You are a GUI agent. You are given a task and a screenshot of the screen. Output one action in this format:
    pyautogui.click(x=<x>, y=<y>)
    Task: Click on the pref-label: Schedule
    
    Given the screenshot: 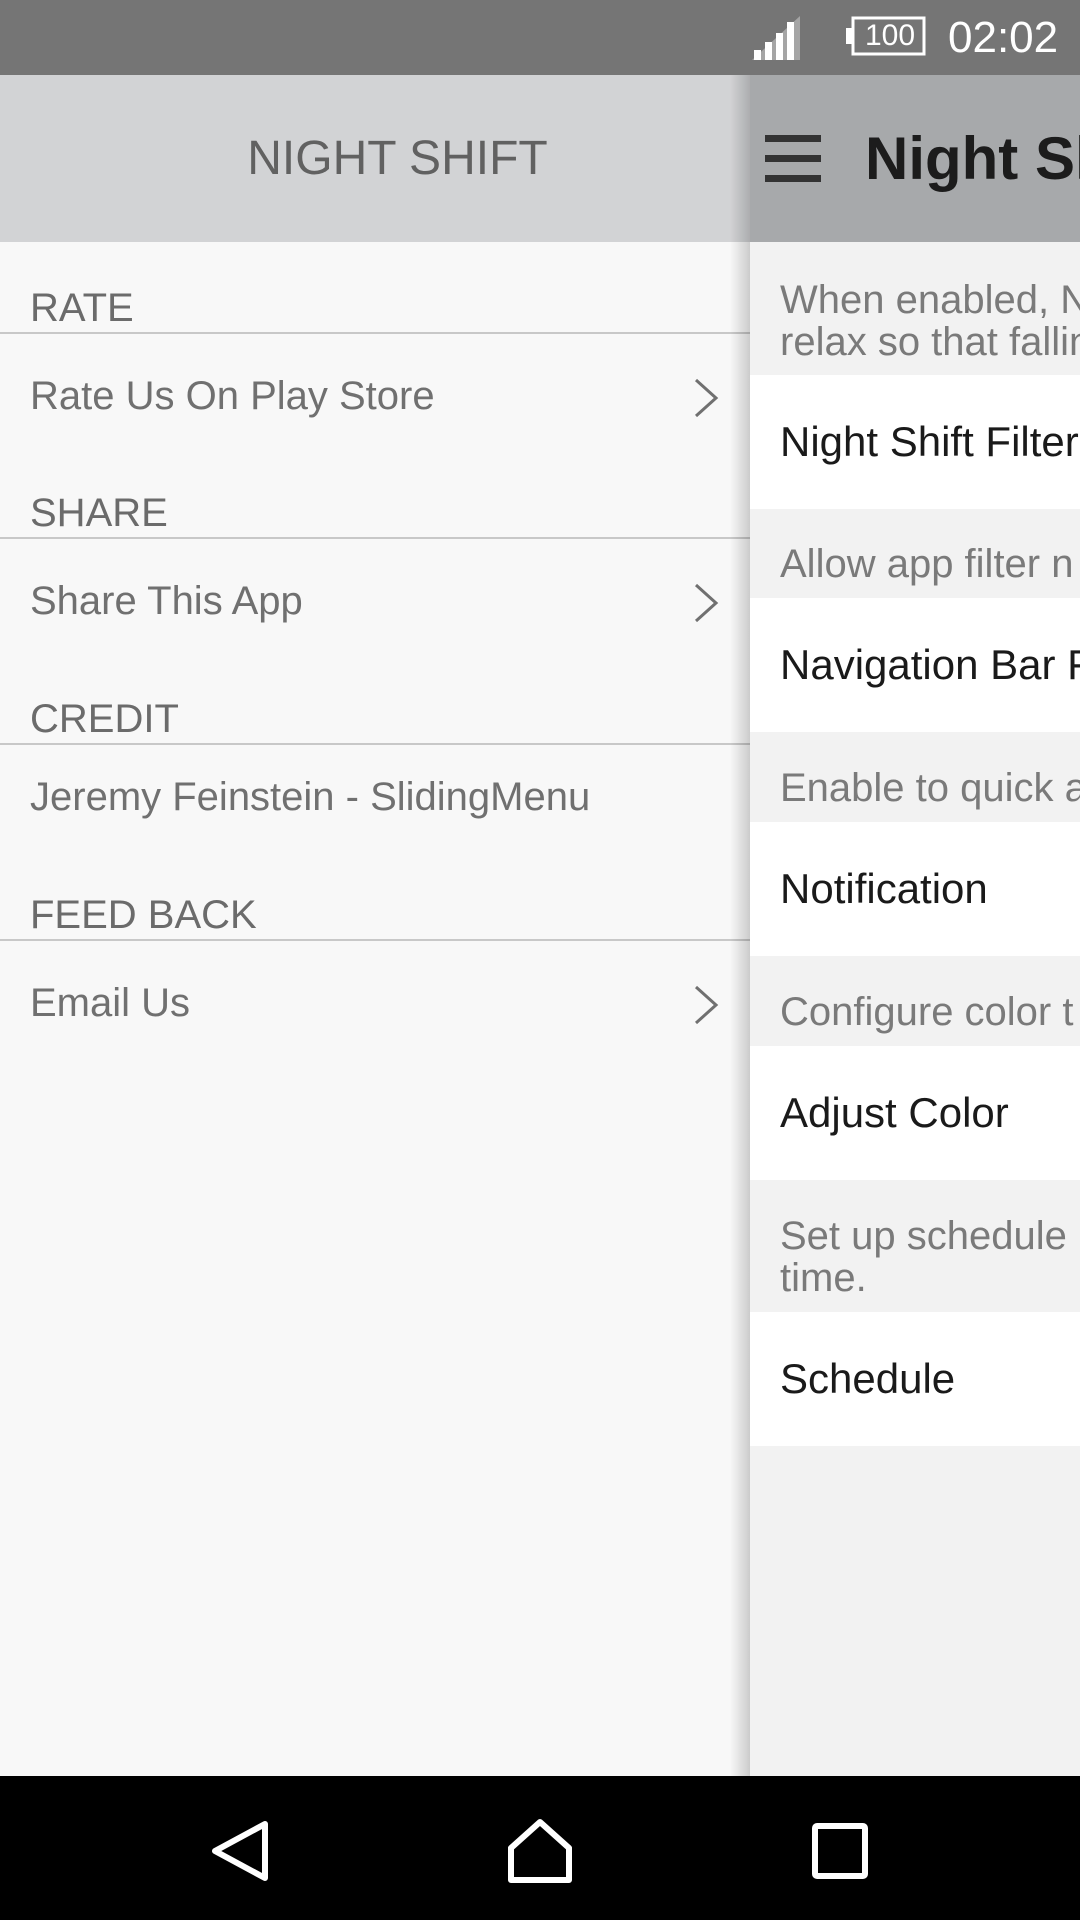 What is the action you would take?
    pyautogui.click(x=868, y=1378)
    